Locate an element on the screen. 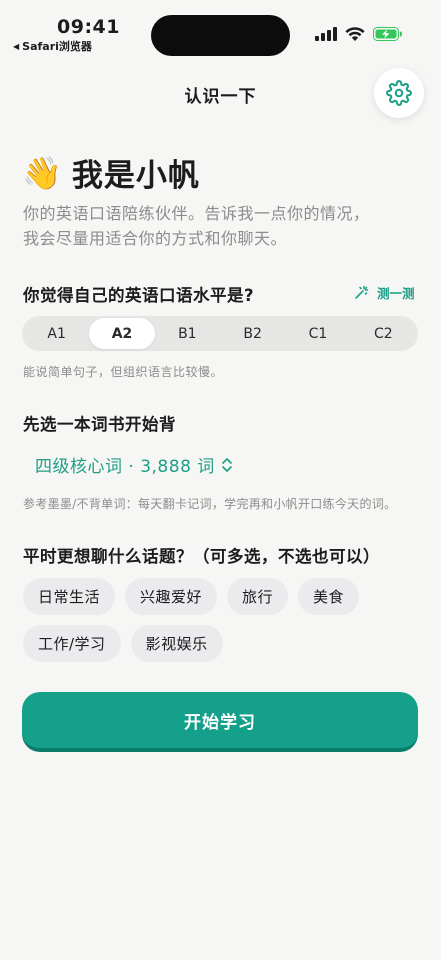  topic-chips: 日常生活 兴趣爱好 旅行 美食 工作/学习 影视娱乐 is located at coordinates (223, 620).